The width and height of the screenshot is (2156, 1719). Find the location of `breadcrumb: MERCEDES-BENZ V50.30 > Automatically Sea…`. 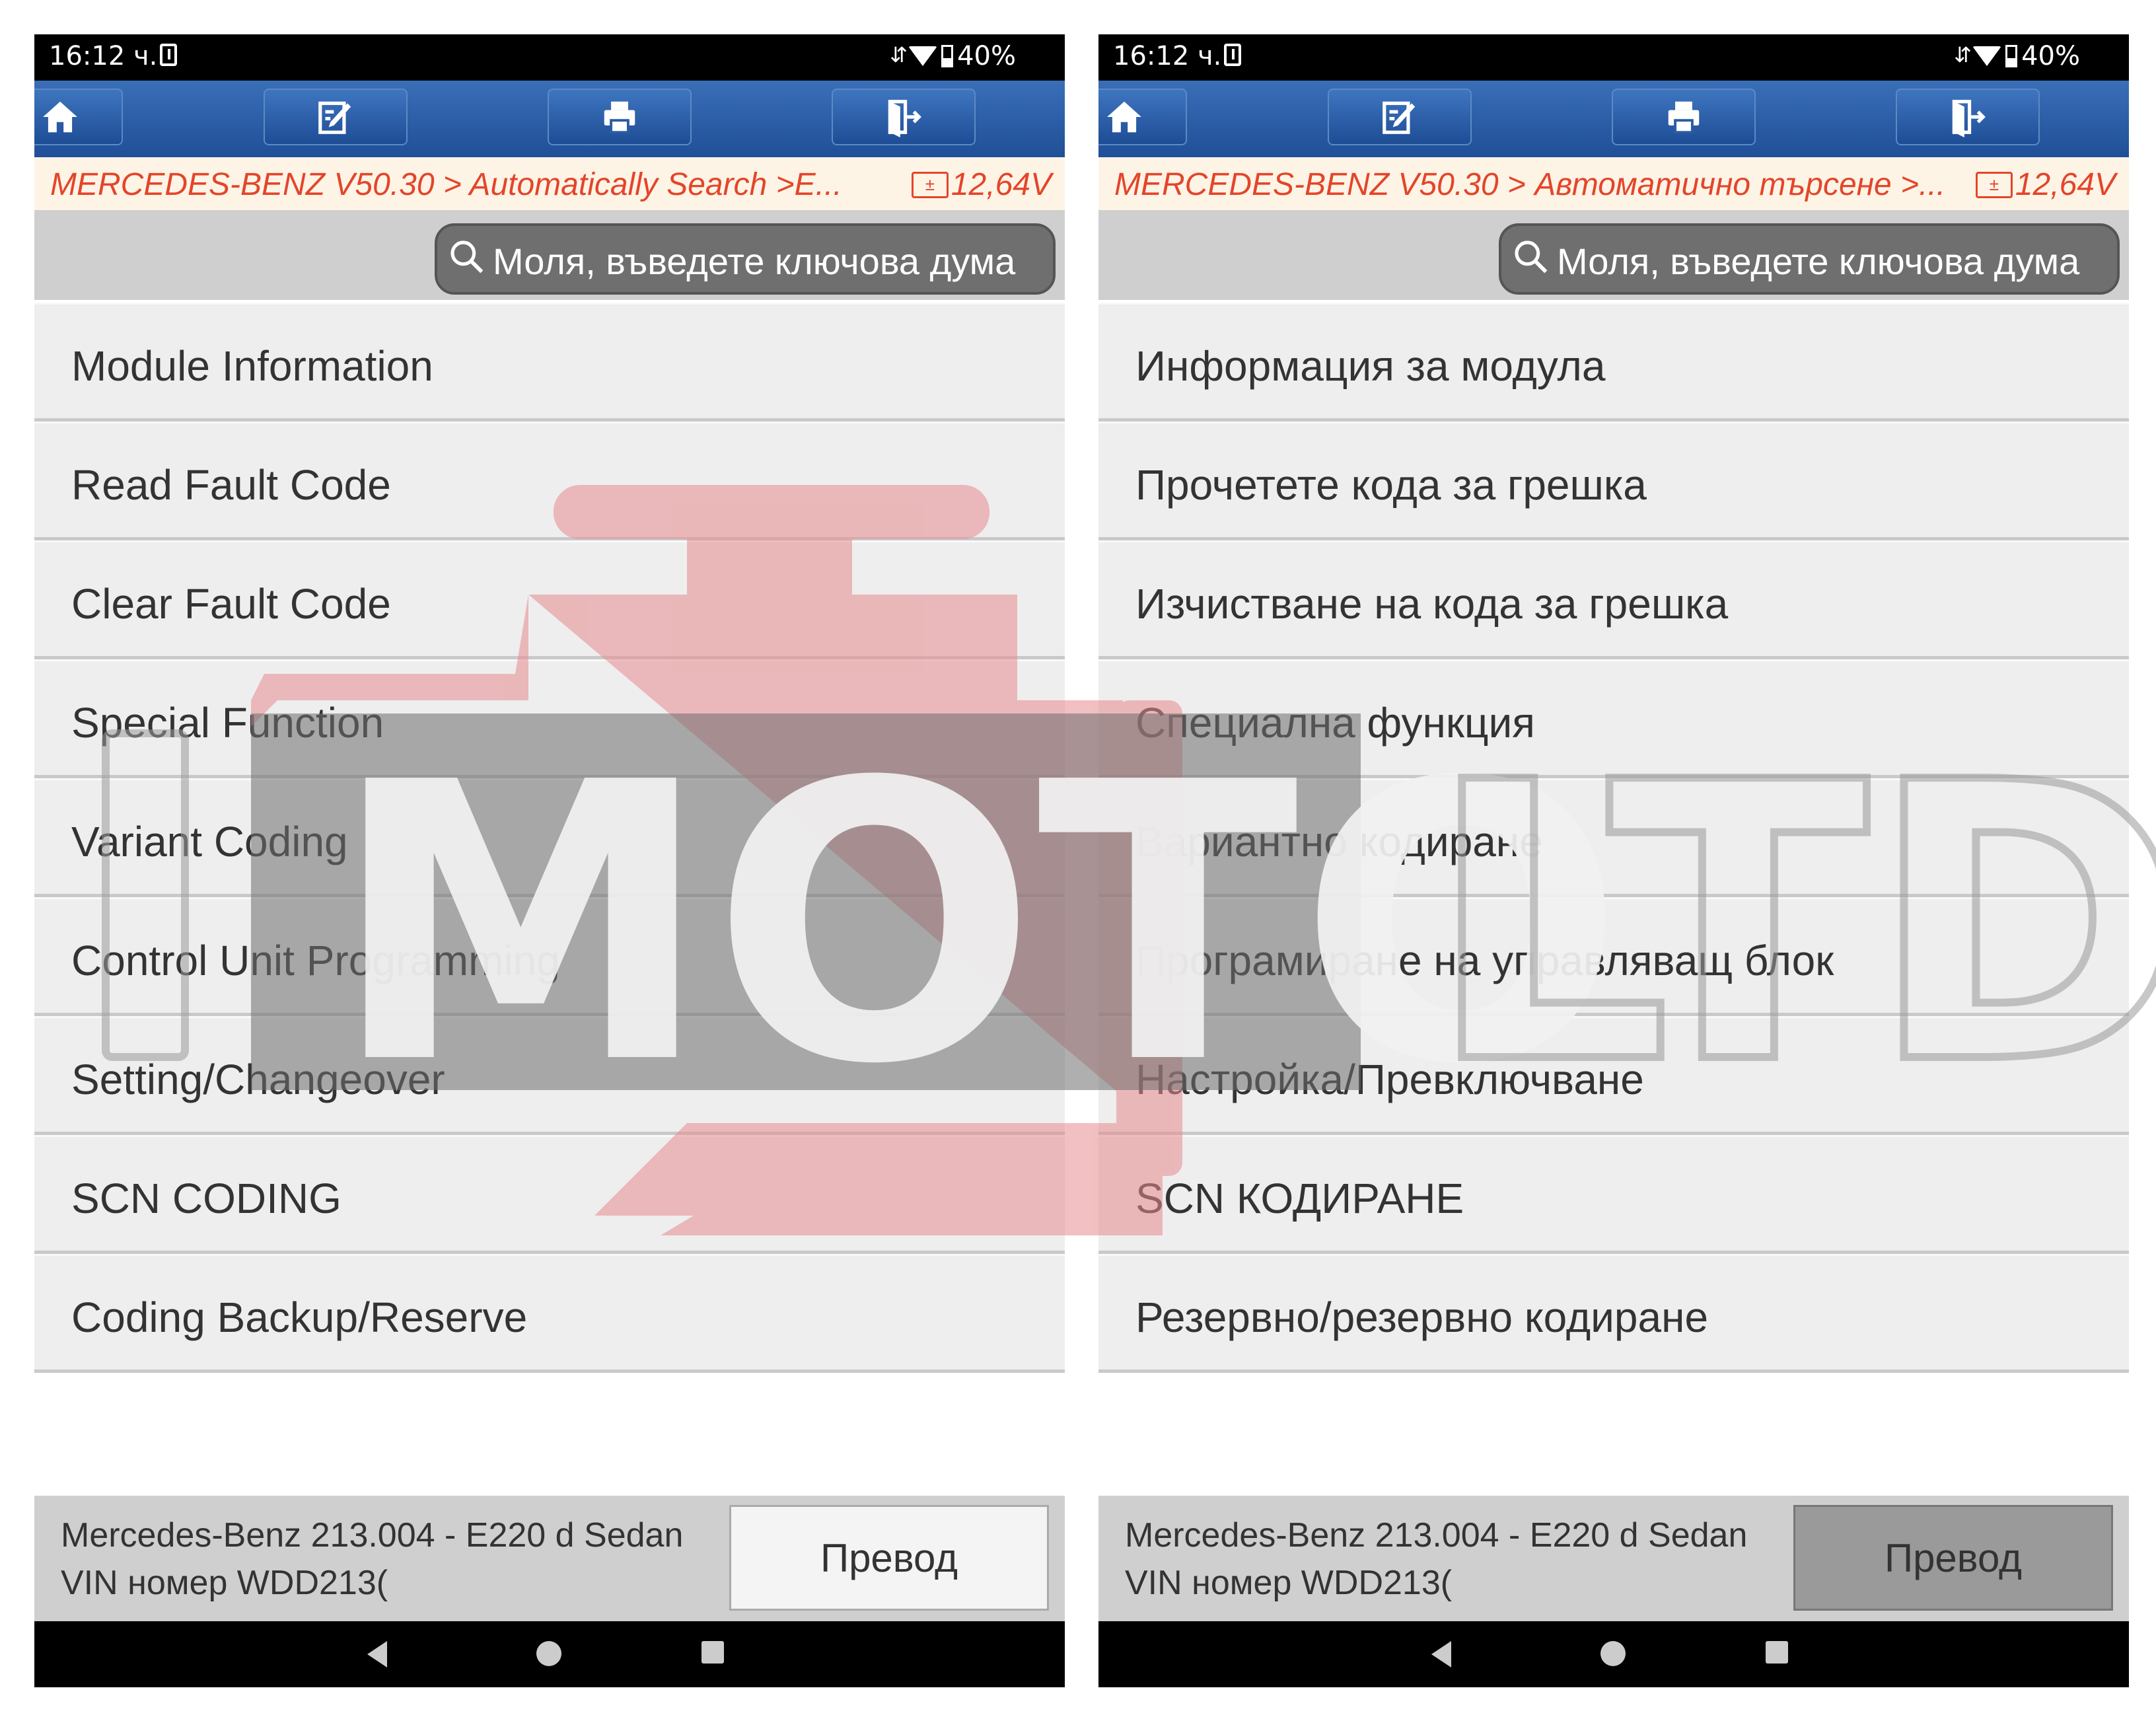

breadcrumb: MERCEDES-BENZ V50.30 > Automatically Sea… is located at coordinates (549, 183).